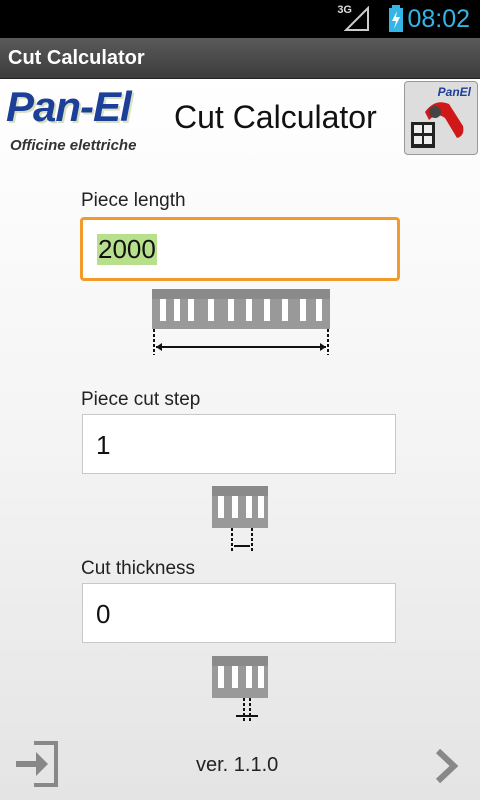 The image size is (480, 800). Describe the element at coordinates (240, 19) in the screenshot. I see `status-bar: 3G 08:02` at that location.